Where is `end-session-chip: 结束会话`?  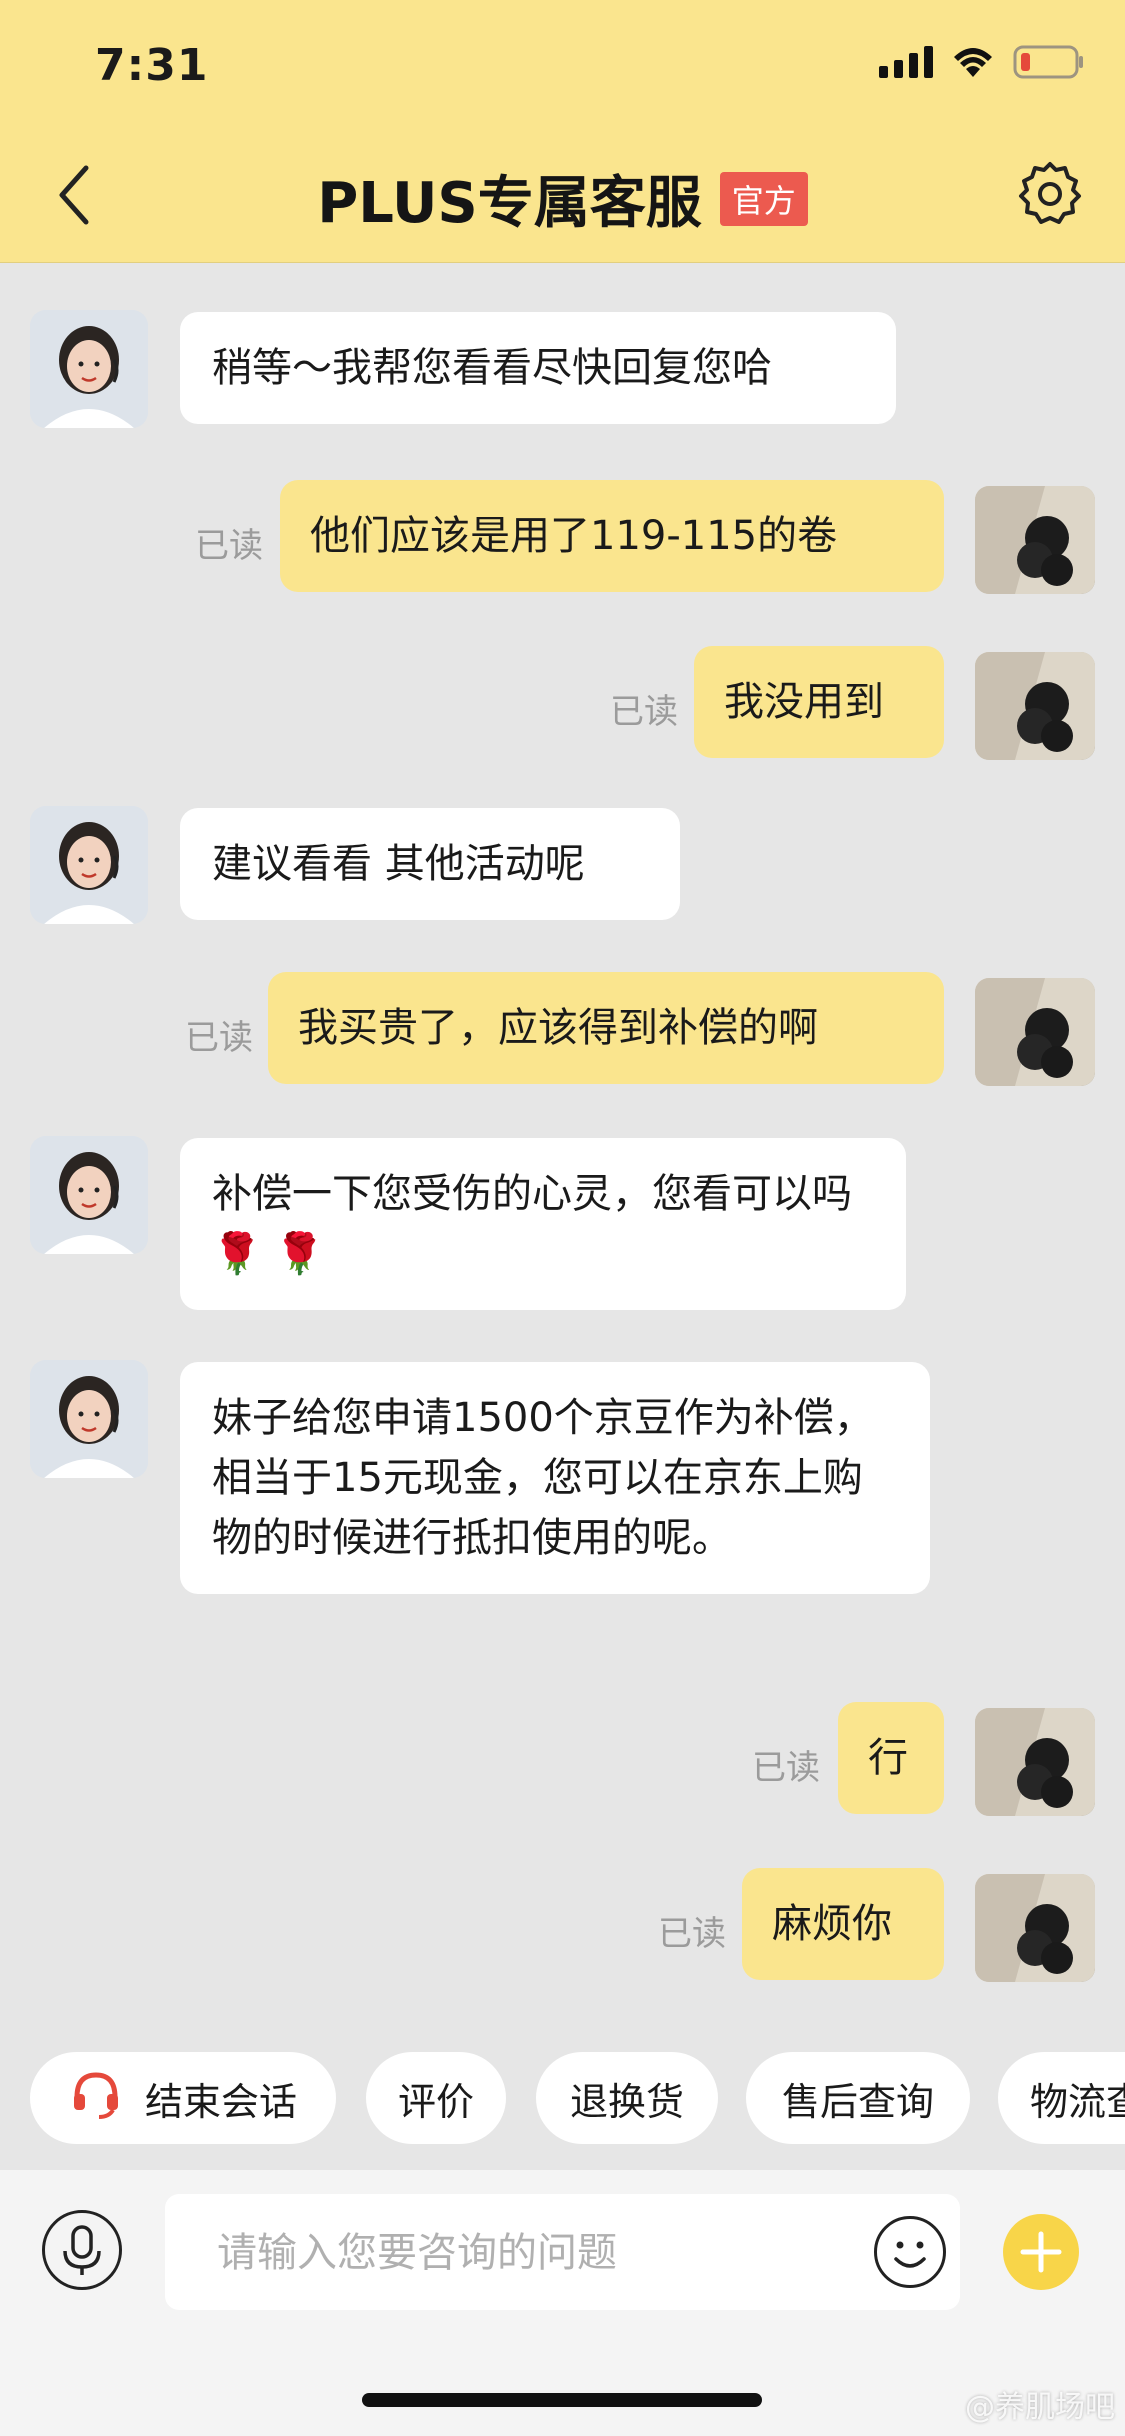
end-session-chip: 结束会话 is located at coordinates (183, 2098).